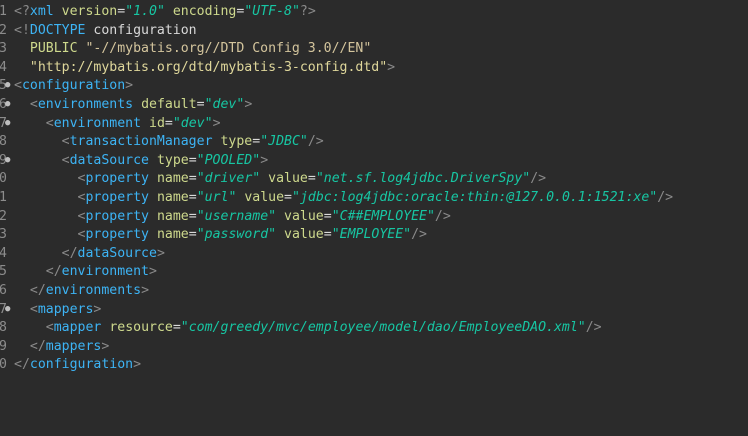  I want to click on code-line: 6 </environments>, so click(374, 291).